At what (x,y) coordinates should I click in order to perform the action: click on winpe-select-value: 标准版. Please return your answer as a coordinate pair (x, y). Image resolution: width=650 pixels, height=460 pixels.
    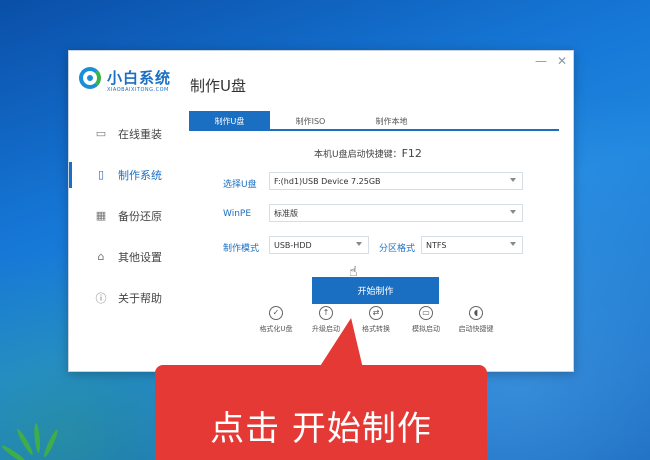
    Looking at the image, I should click on (286, 213).